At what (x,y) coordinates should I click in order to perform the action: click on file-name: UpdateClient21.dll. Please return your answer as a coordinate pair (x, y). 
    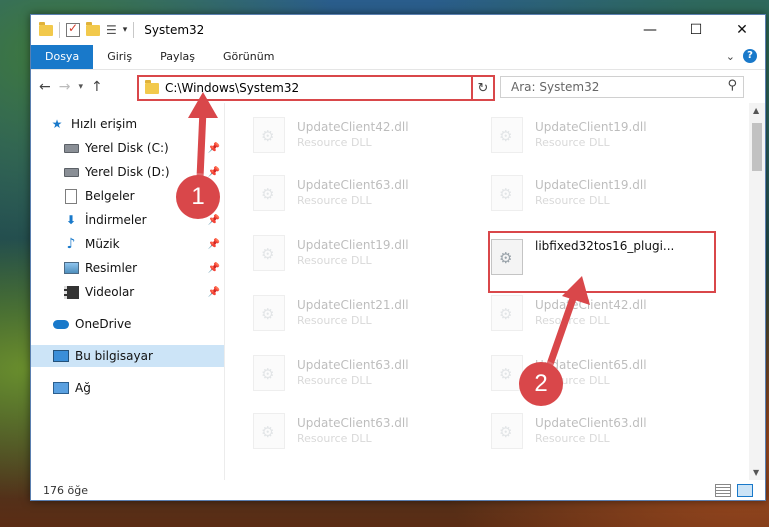
    Looking at the image, I should click on (353, 305).